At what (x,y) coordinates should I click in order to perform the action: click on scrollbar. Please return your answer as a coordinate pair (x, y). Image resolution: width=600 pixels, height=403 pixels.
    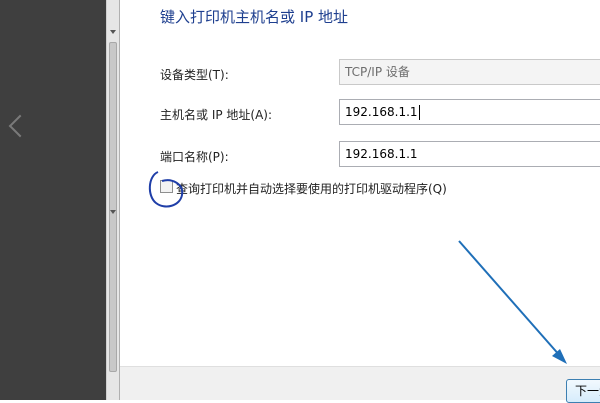
    Looking at the image, I should click on (113, 200).